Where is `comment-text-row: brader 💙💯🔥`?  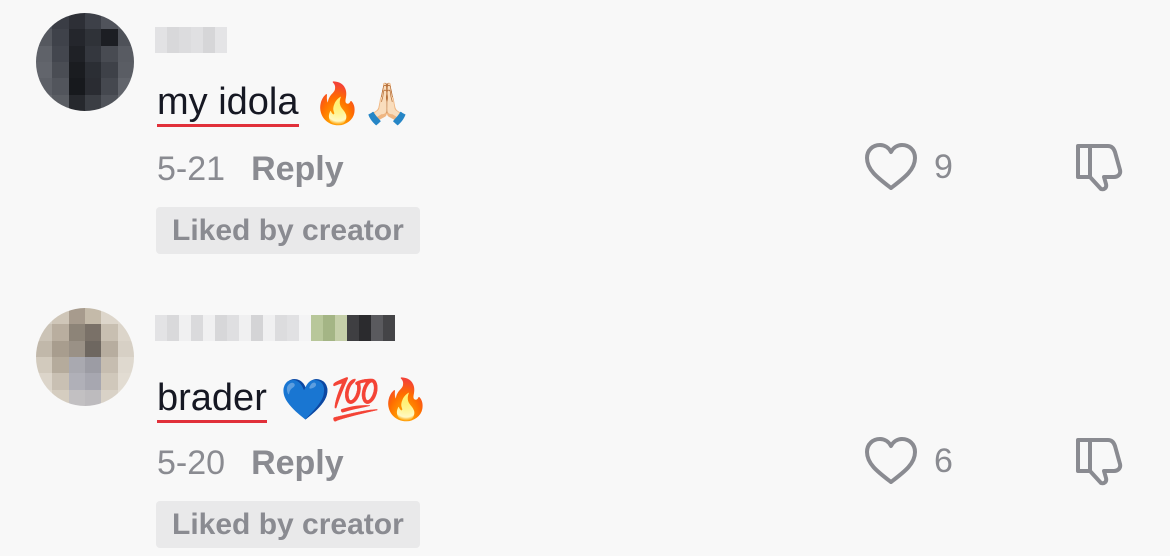
comment-text-row: brader 💙💯🔥 is located at coordinates (293, 399).